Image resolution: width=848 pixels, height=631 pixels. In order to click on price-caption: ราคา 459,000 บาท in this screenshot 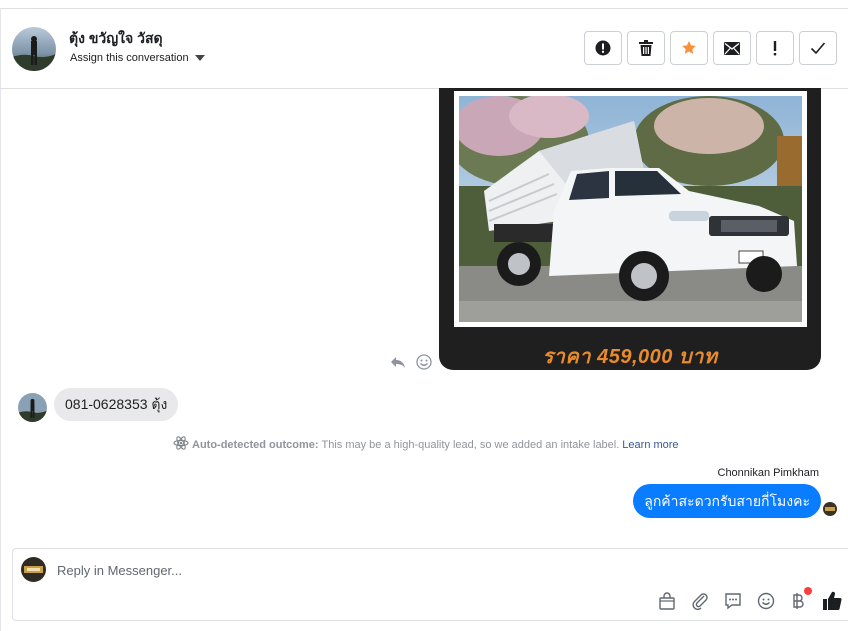, I will do `click(630, 357)`.